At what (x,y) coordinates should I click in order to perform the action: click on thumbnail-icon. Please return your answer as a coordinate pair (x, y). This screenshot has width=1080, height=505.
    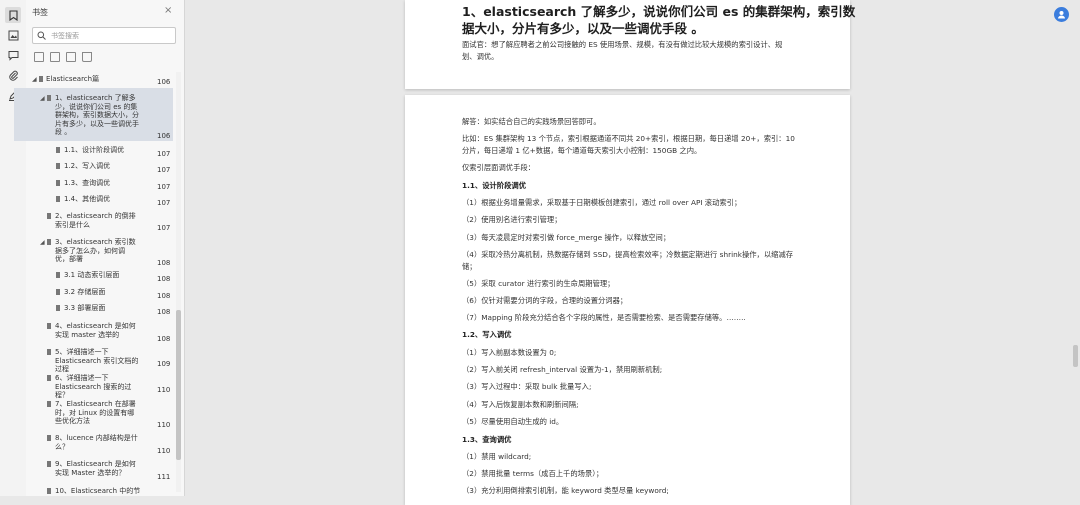
    Looking at the image, I should click on (13, 35).